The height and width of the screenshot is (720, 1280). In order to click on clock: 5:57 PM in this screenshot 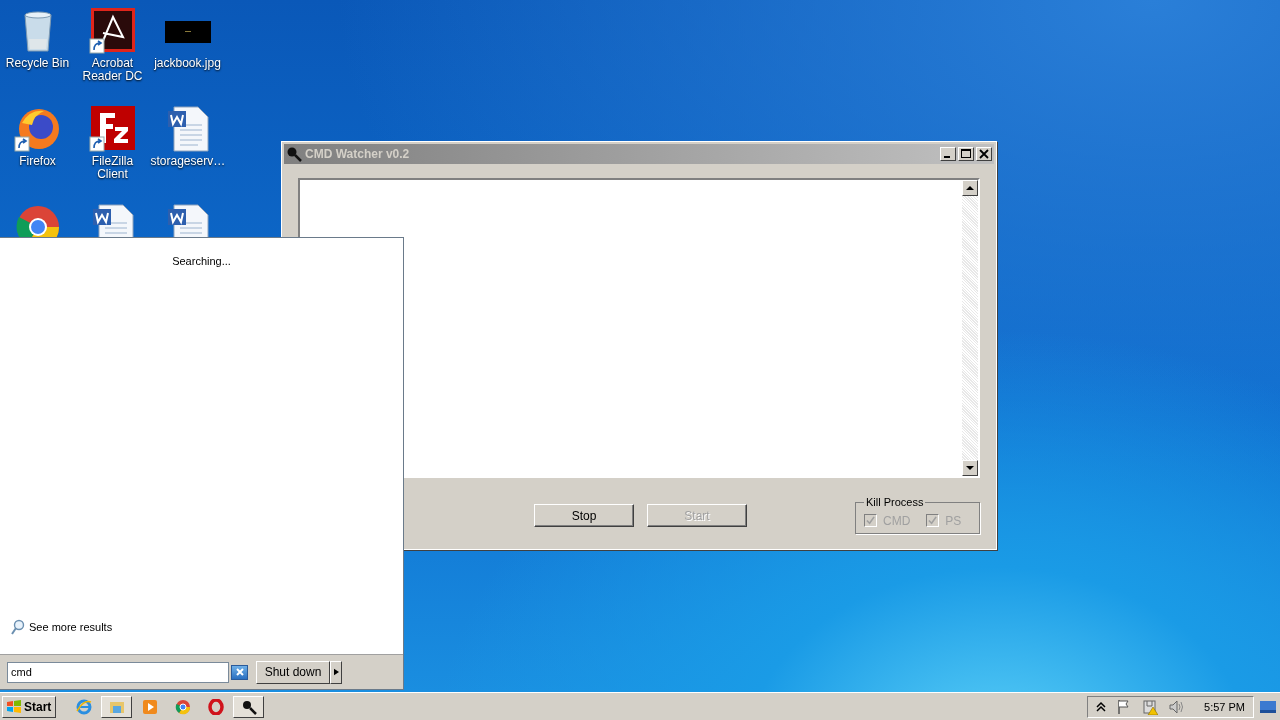, I will do `click(1224, 706)`.